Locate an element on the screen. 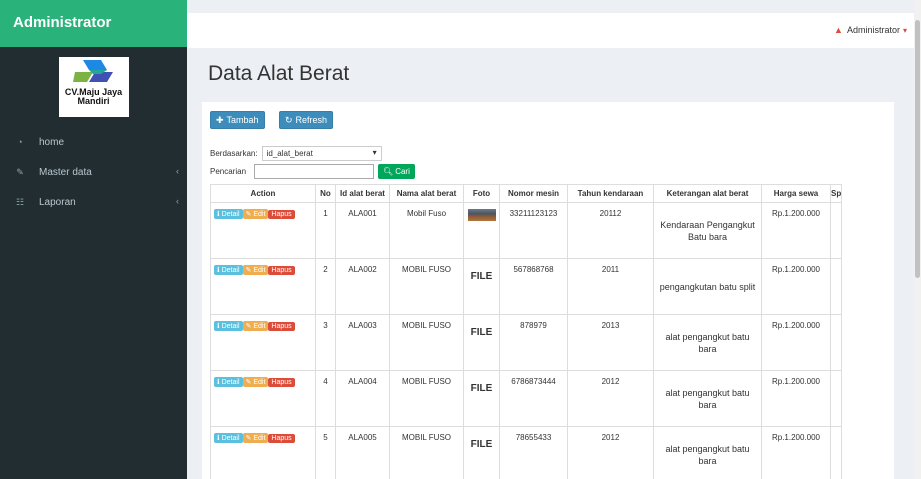 This screenshot has height=479, width=921. row-id: ALA003 is located at coordinates (362, 342).